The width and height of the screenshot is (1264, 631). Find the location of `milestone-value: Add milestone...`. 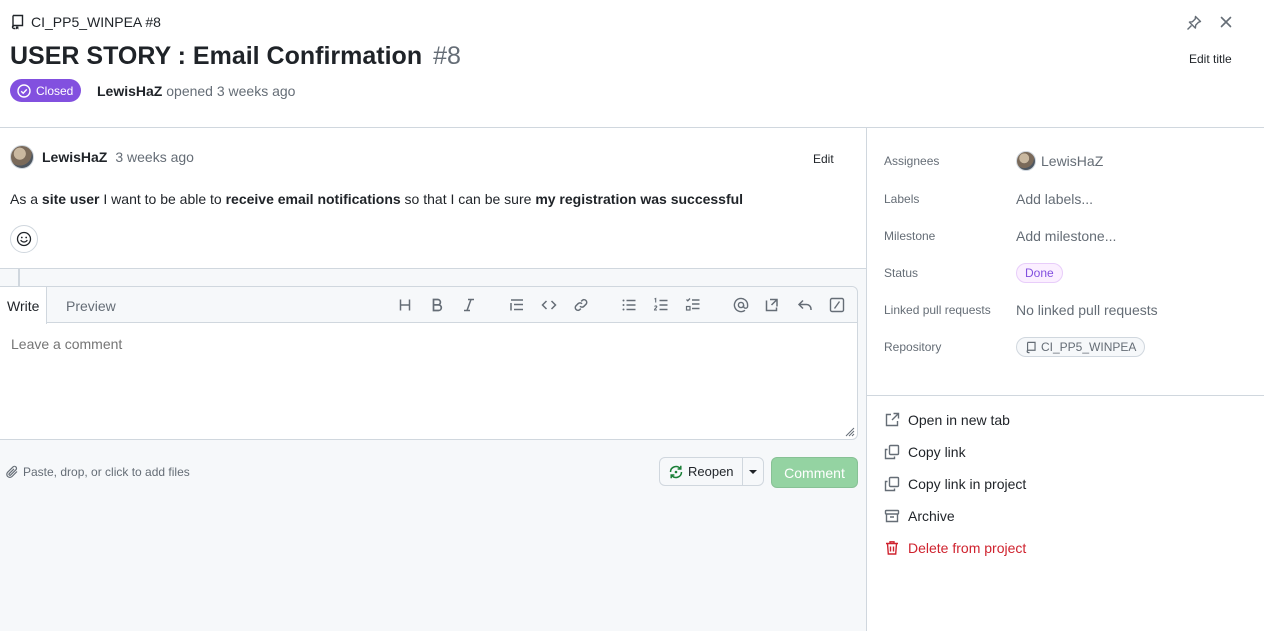

milestone-value: Add milestone... is located at coordinates (1066, 236).